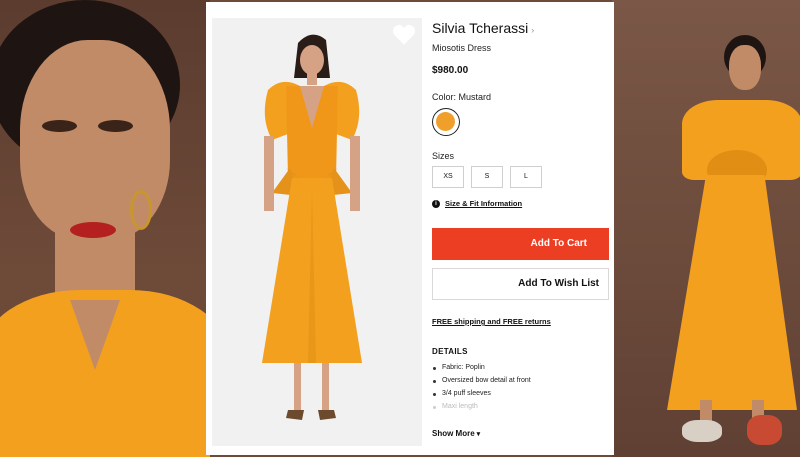  I want to click on swatch-fill, so click(445, 121).